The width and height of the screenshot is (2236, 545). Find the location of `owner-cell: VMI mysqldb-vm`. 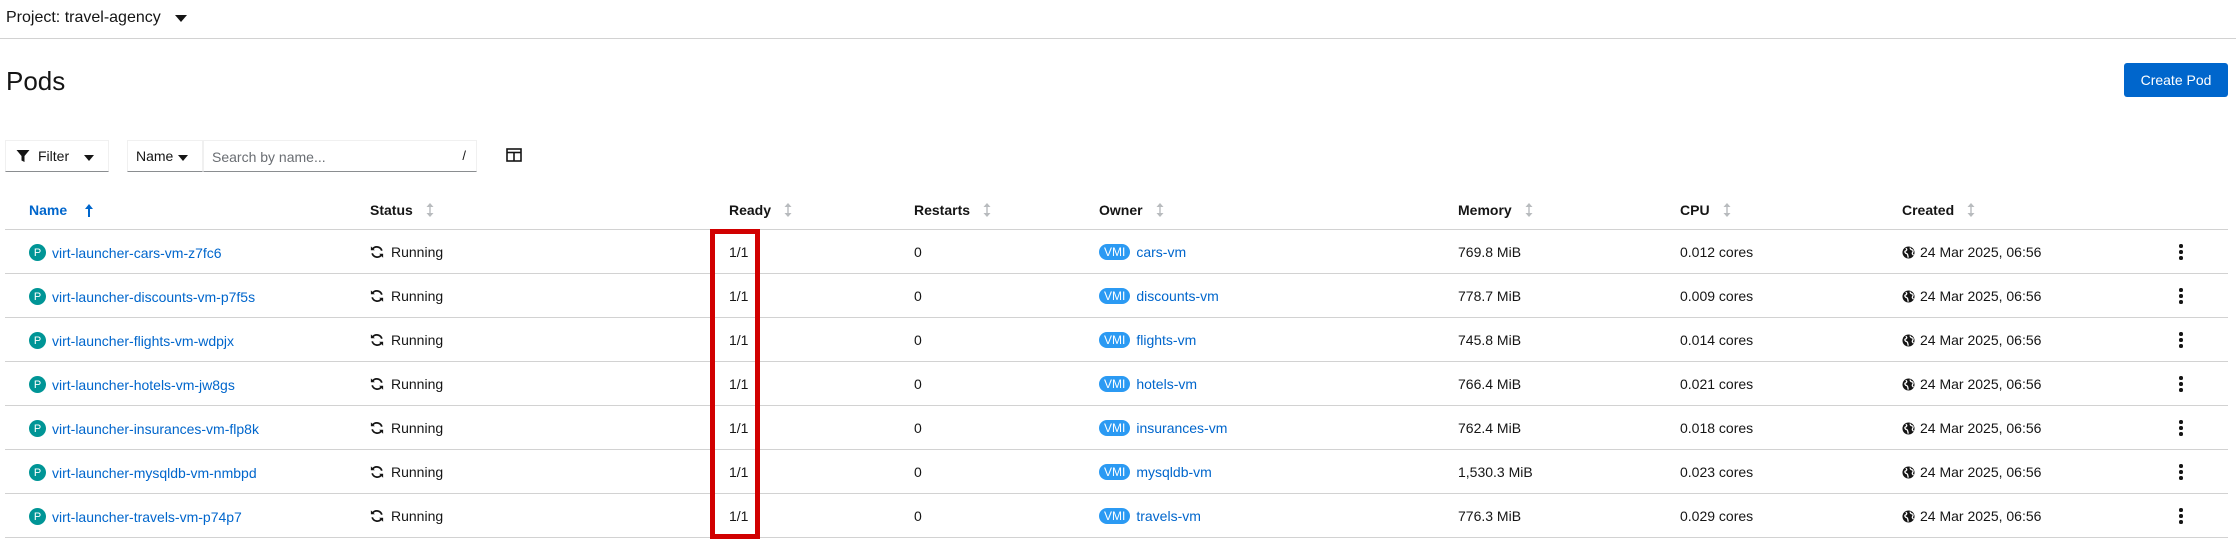

owner-cell: VMI mysqldb-vm is located at coordinates (1155, 472).